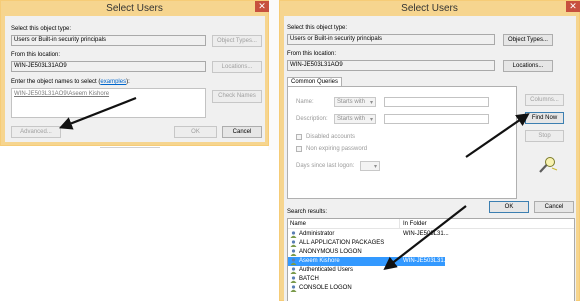 This screenshot has height=301, width=580. I want to click on arrow-to-advanced, so click(97, 113).